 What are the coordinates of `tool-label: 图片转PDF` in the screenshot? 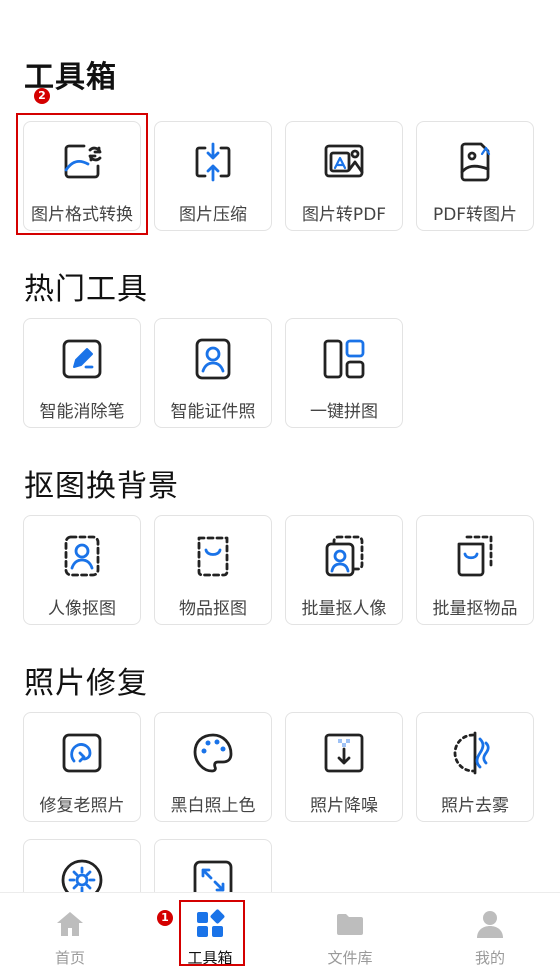 It's located at (344, 215).